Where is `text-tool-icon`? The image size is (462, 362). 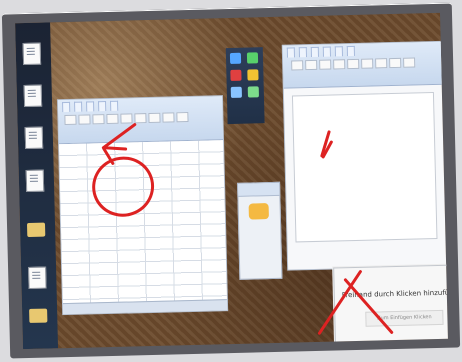
text-tool-icon is located at coordinates (253, 92).